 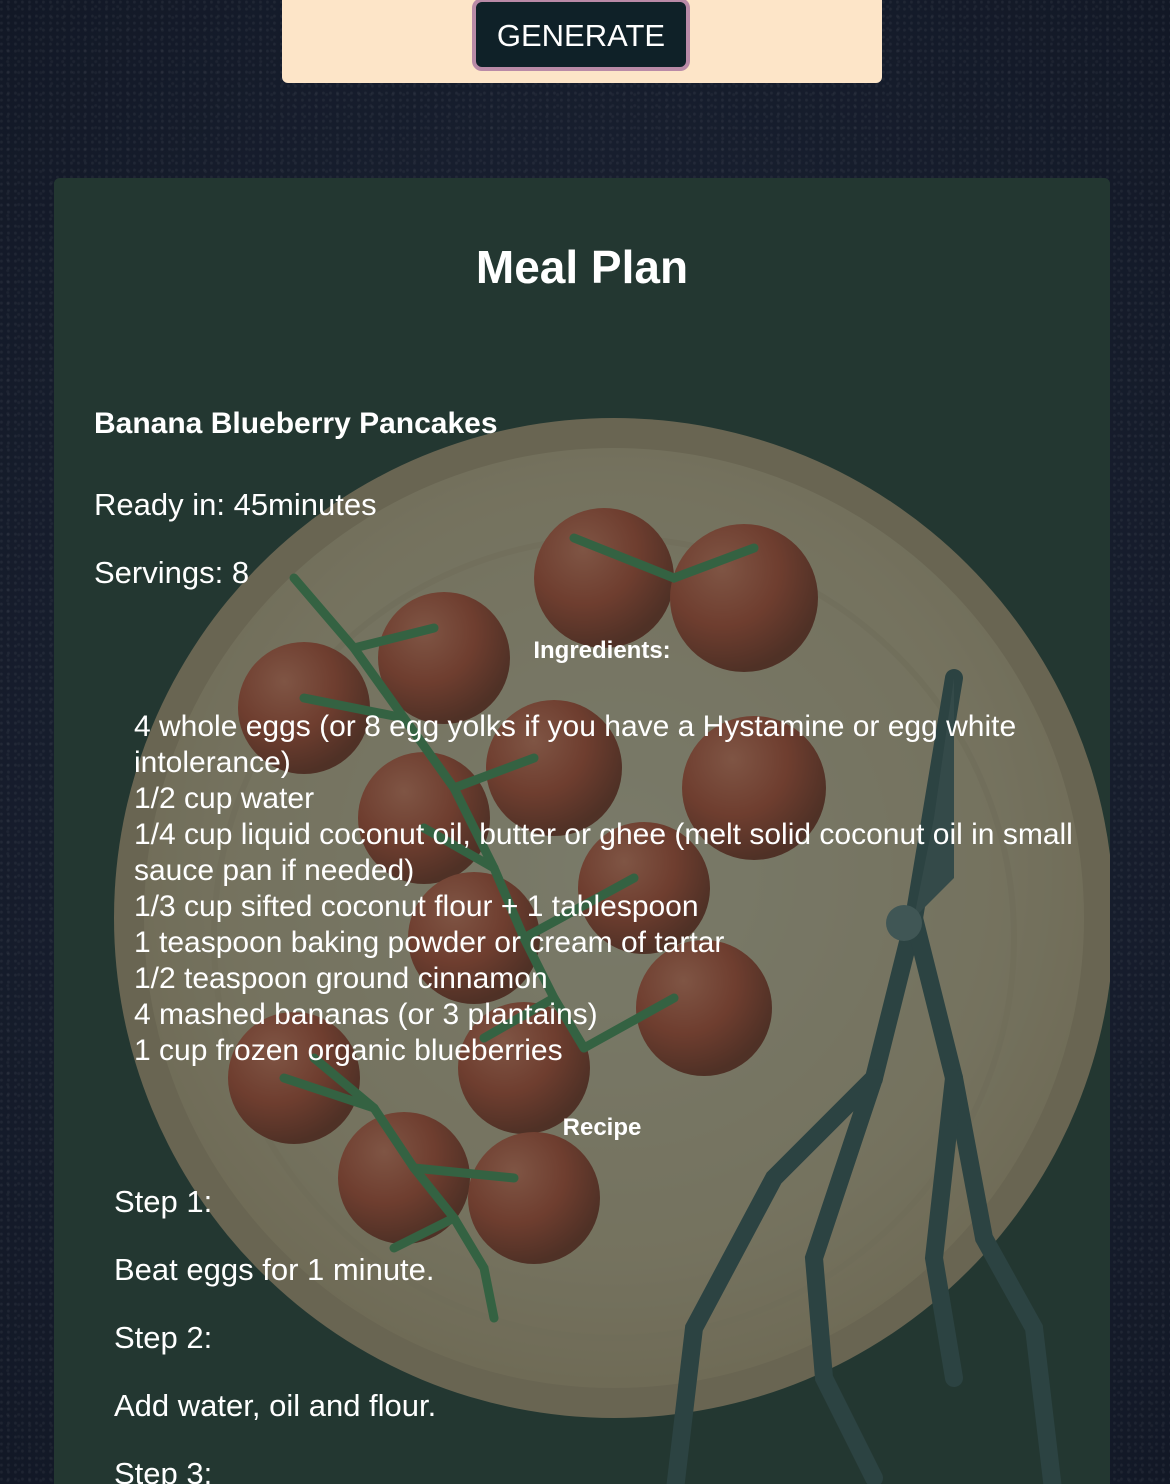 What do you see at coordinates (602, 650) in the screenshot?
I see `ingredients-heading: Ingredients:` at bounding box center [602, 650].